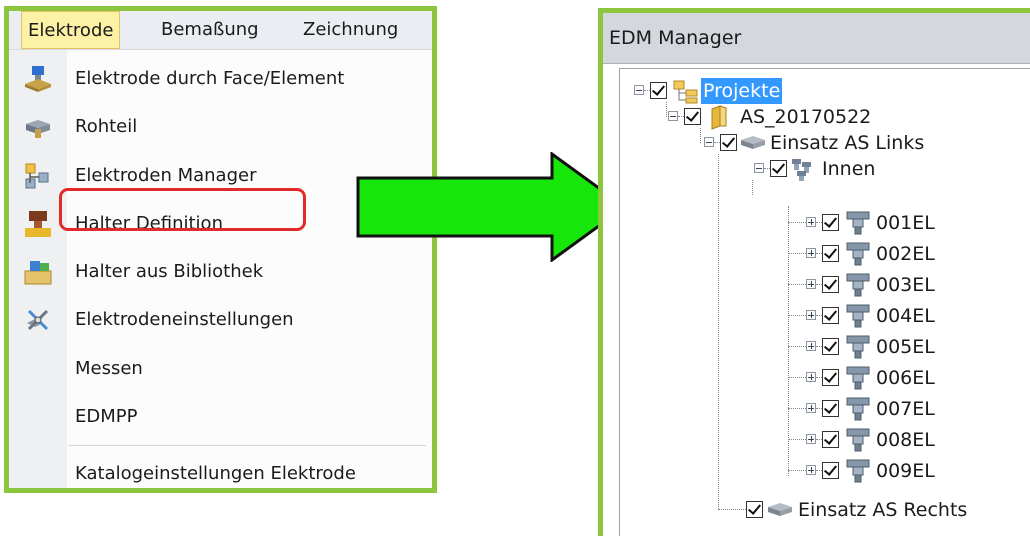 This screenshot has width=1030, height=536. Describe the element at coordinates (38, 79) in the screenshot. I see `electrode-face-icon` at that location.